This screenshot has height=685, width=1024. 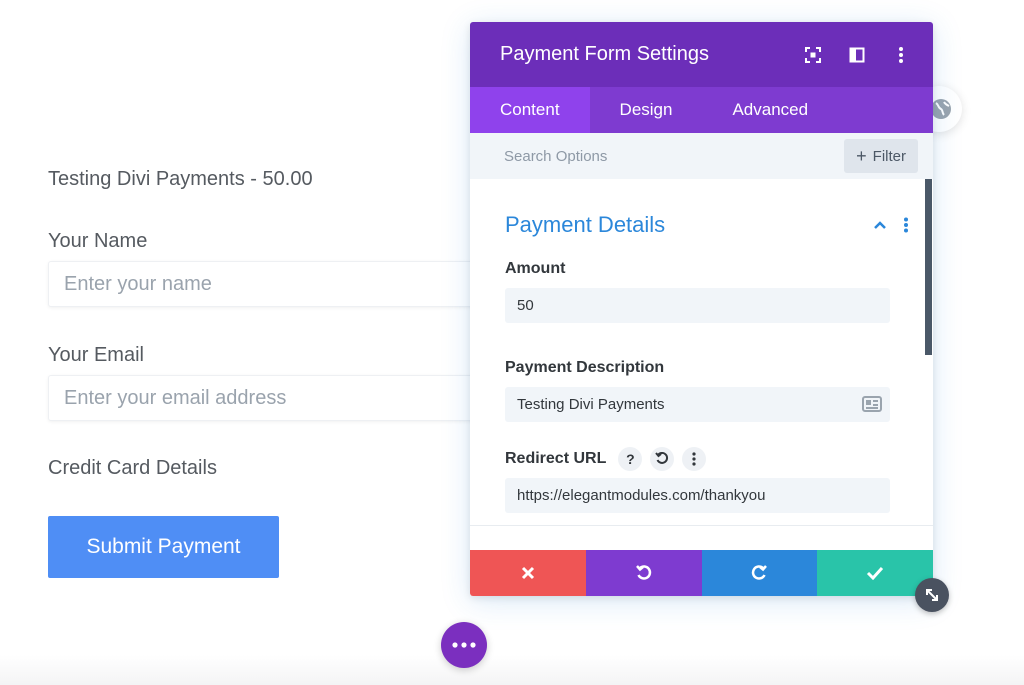 What do you see at coordinates (163, 547) in the screenshot?
I see `submit-payment-button: Submit Payment` at bounding box center [163, 547].